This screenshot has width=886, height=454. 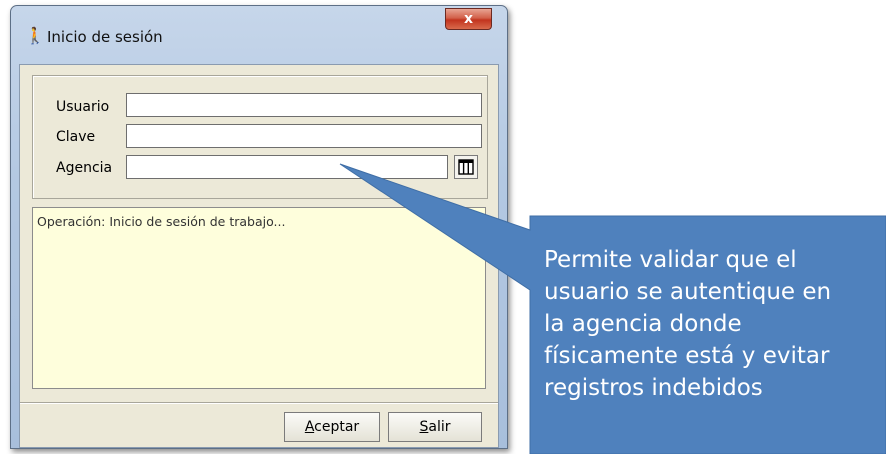 What do you see at coordinates (83, 107) in the screenshot?
I see `usuario-label: Usuario` at bounding box center [83, 107].